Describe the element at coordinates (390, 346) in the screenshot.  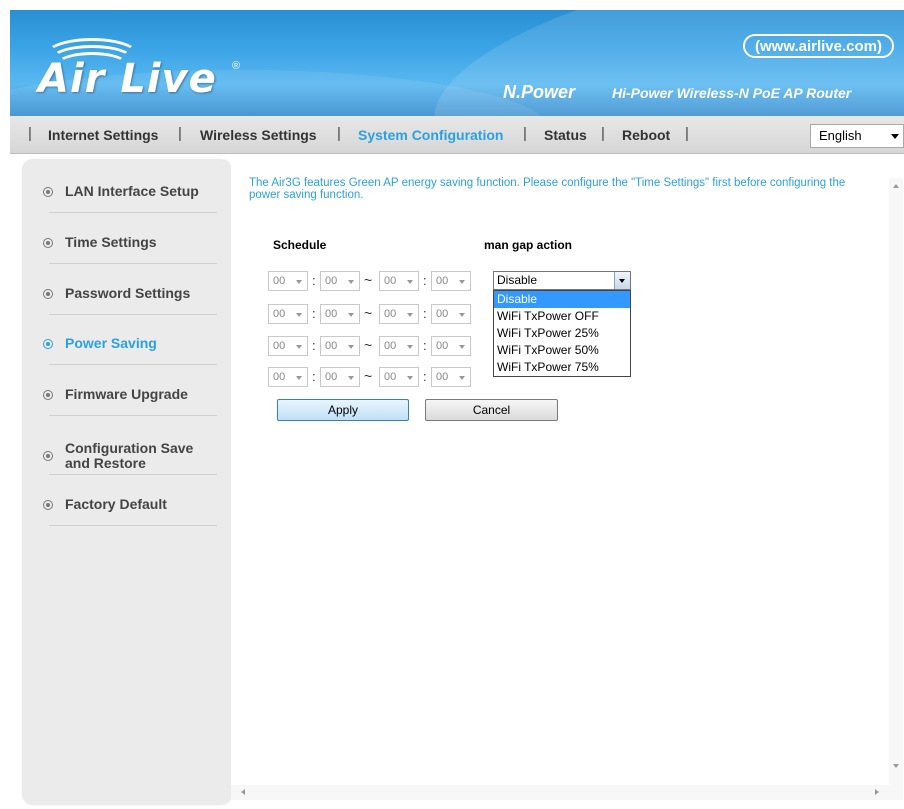
I see `end-hour-value: 00` at that location.